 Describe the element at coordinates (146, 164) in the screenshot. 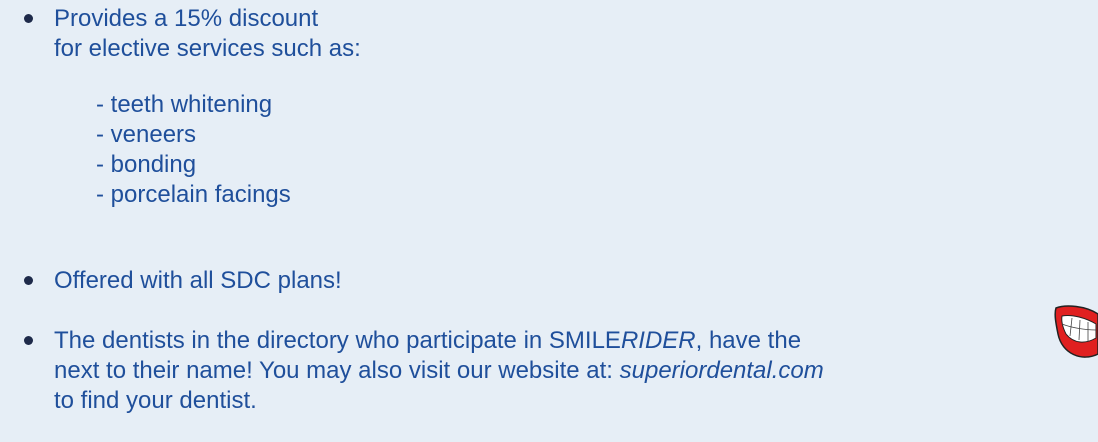

I see `service-item: - bonding` at that location.